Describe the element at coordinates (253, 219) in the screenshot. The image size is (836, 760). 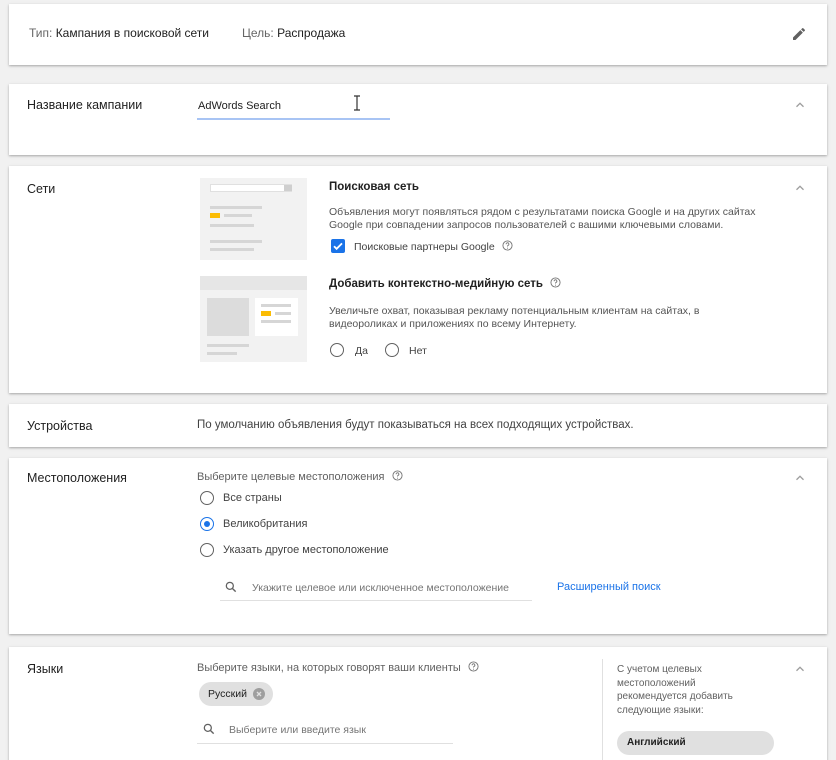
I see `search-network-illustration` at that location.